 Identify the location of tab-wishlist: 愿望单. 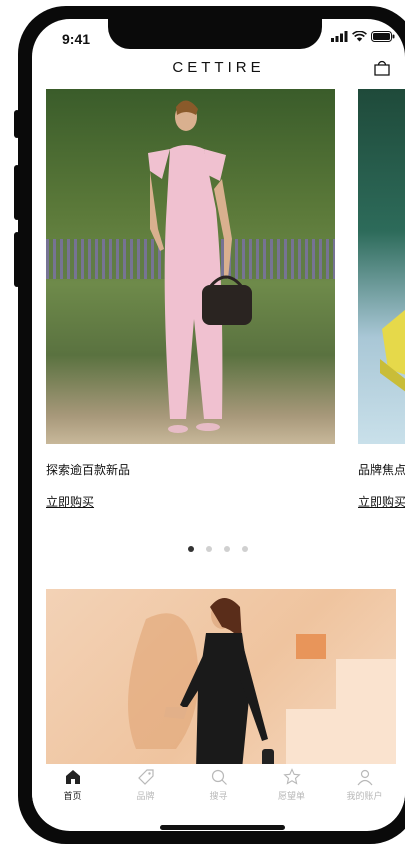
(292, 794).